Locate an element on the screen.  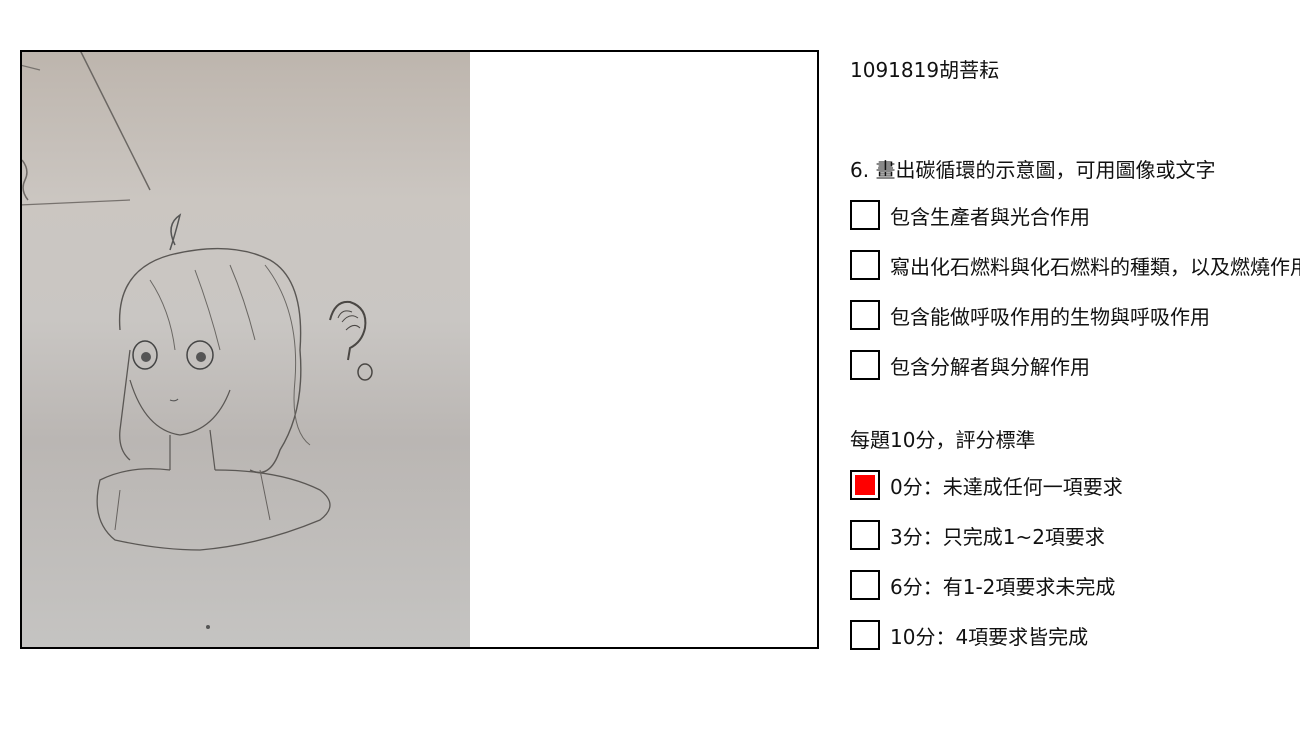
rubric-option-row-3: 6分：有1-2項要求未完成 is located at coordinates (982, 585).